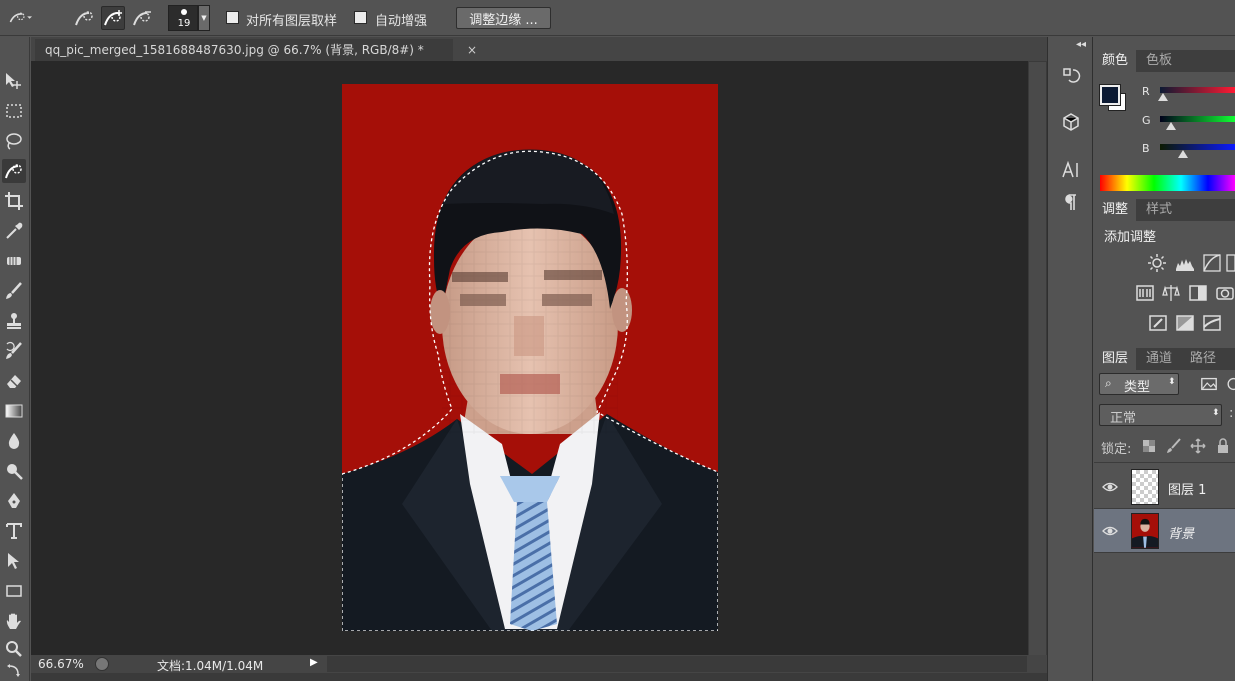 The width and height of the screenshot is (1235, 681). What do you see at coordinates (14, 321) in the screenshot?
I see `clone-stamp-tool-icon` at bounding box center [14, 321].